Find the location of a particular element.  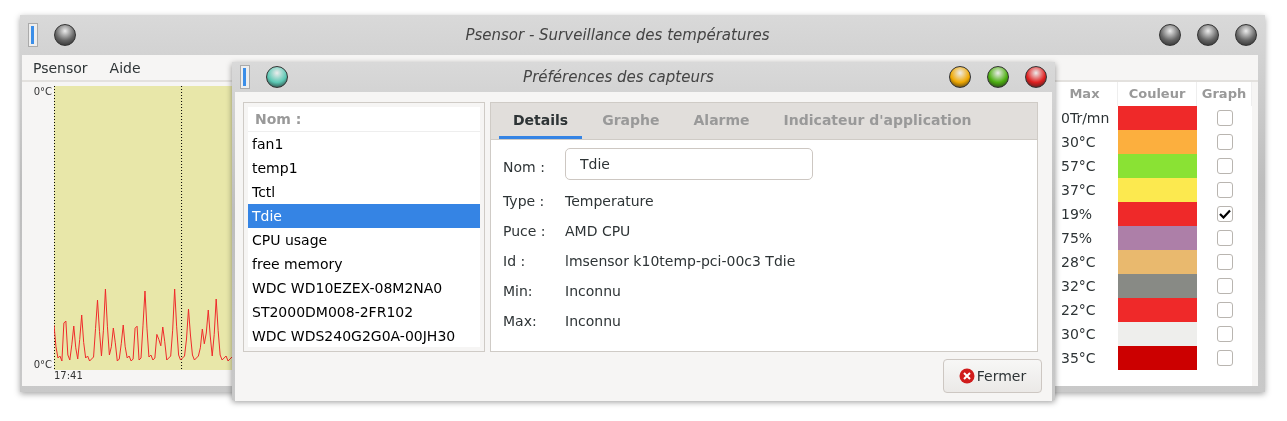

table-cell-text: 37°C is located at coordinates (1078, 190).